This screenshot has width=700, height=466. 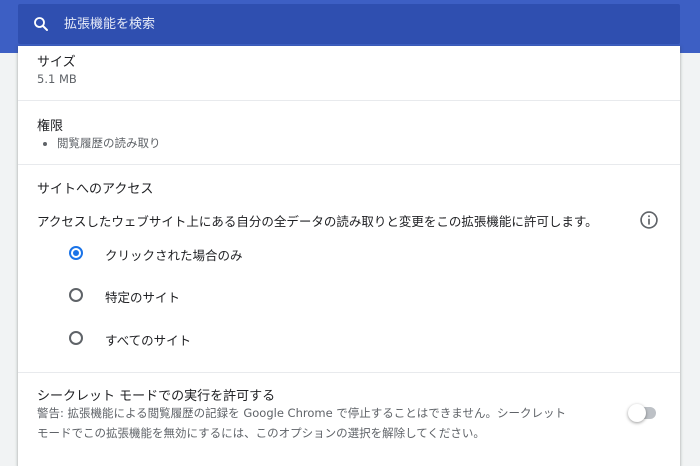 I want to click on search-icon, so click(x=41, y=24).